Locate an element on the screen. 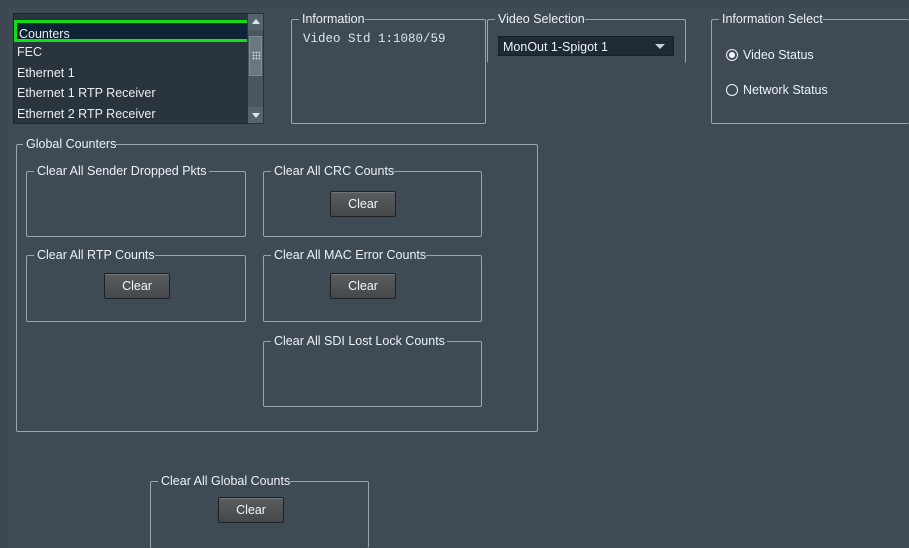 This screenshot has width=909, height=548. radio-selected-icon is located at coordinates (732, 55).